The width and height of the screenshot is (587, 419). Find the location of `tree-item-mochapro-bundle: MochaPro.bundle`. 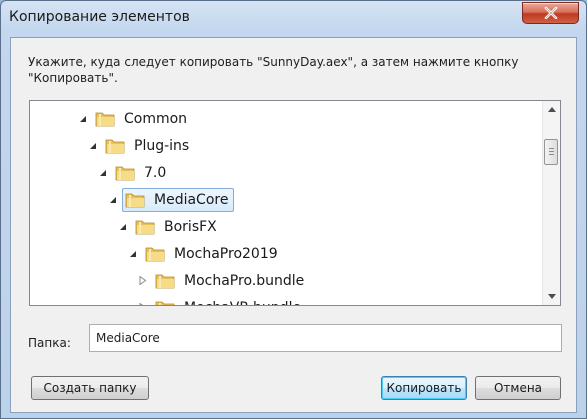

tree-item-mochapro-bundle: MochaPro.bundle is located at coordinates (224, 280).